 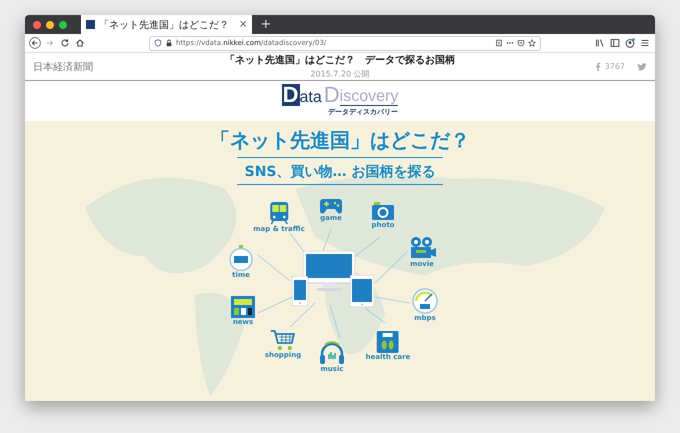 I want to click on tablet-icon, so click(x=362, y=291).